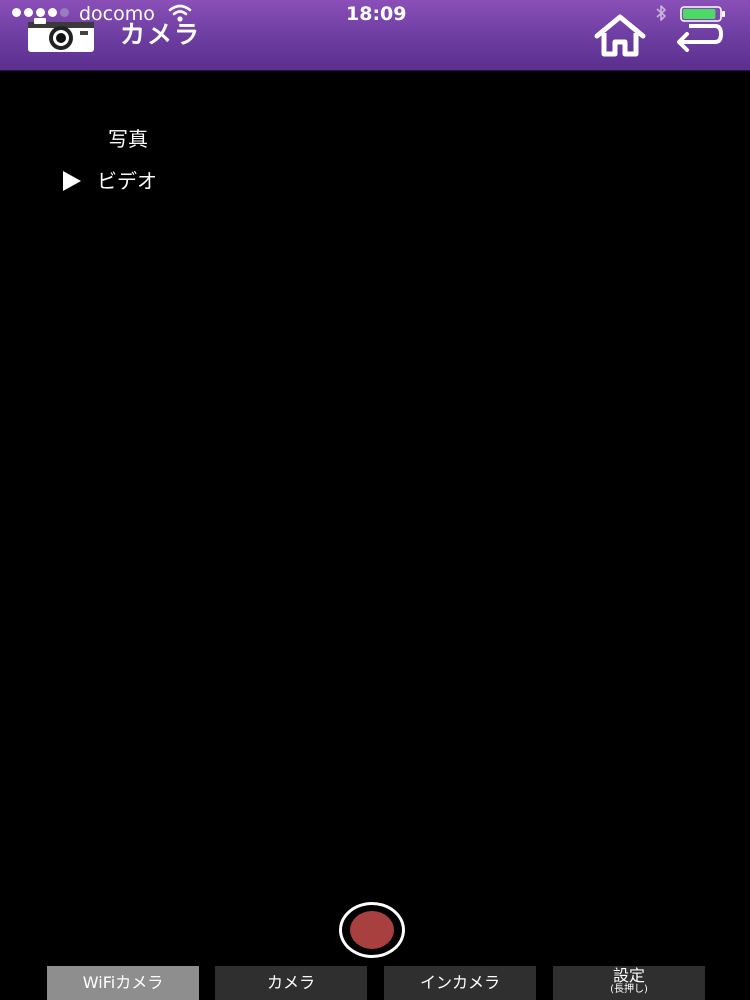 Image resolution: width=750 pixels, height=1000 pixels. Describe the element at coordinates (72, 181) in the screenshot. I see `play-triangle-icon` at that location.